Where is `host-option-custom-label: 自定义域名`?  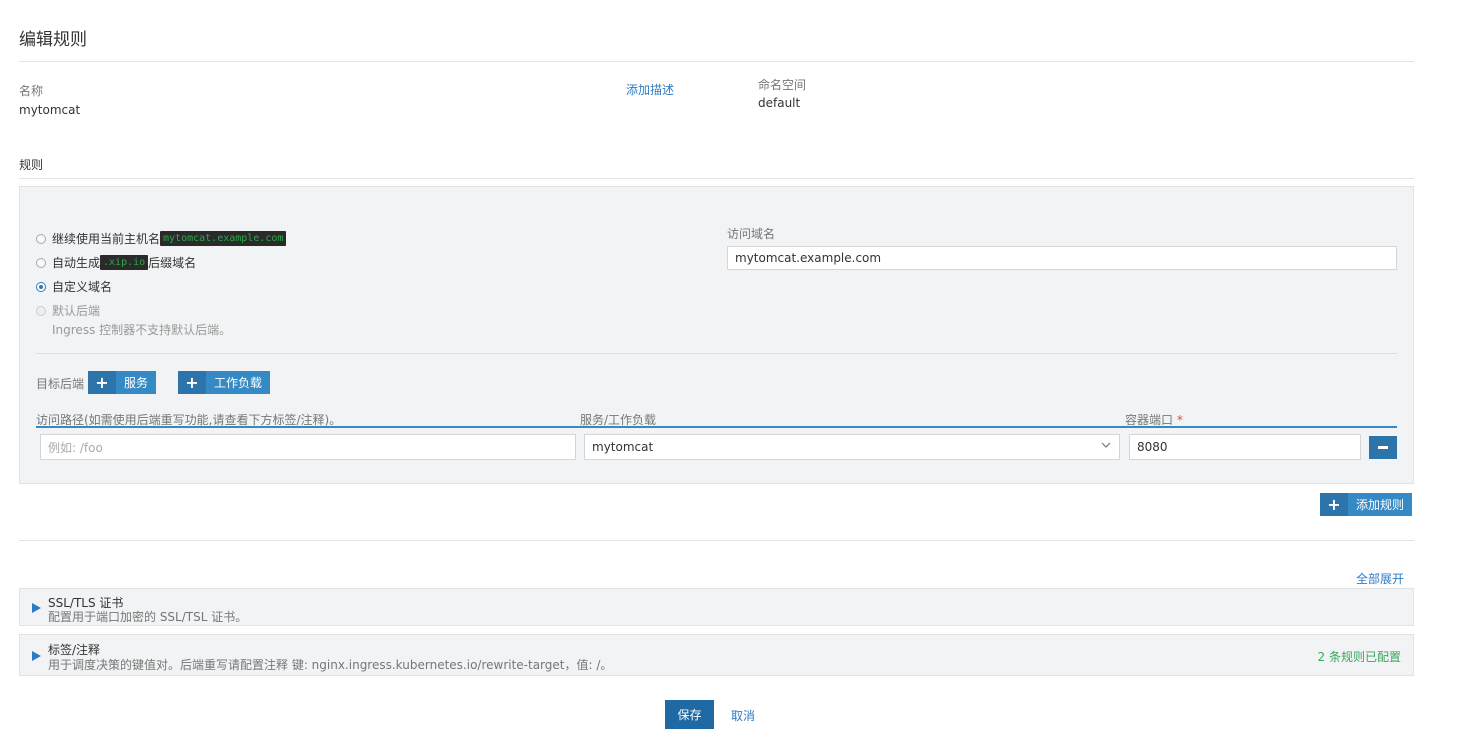 host-option-custom-label: 自定义域名 is located at coordinates (82, 287).